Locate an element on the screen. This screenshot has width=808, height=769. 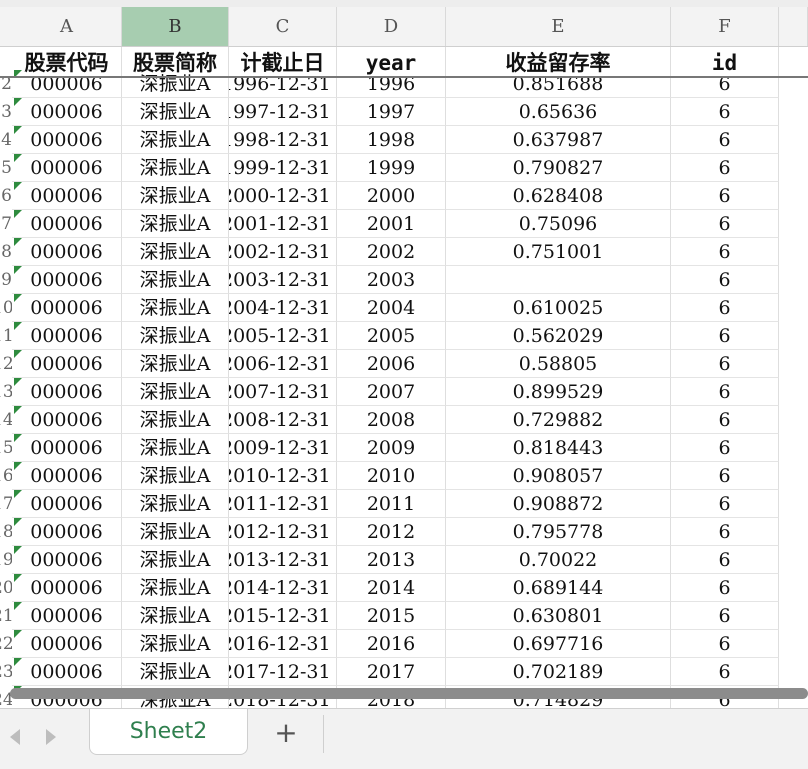
add-sheet-icon: + is located at coordinates (286, 735).